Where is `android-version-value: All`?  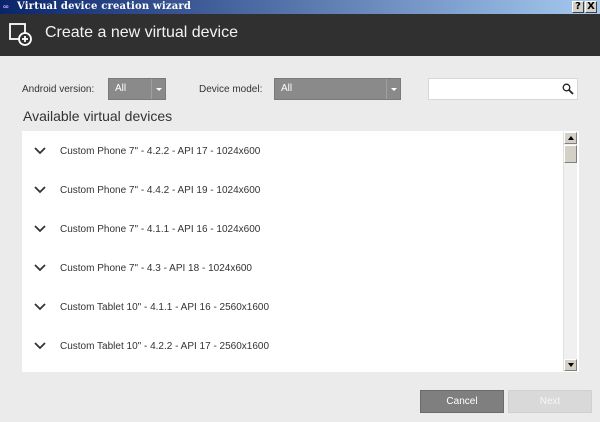 android-version-value: All is located at coordinates (121, 88).